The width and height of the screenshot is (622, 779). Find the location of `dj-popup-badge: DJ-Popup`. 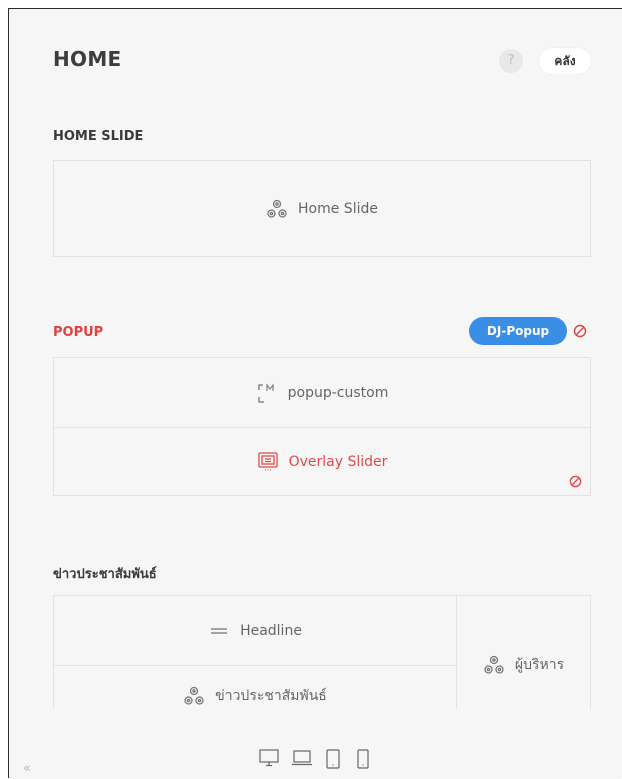

dj-popup-badge: DJ-Popup is located at coordinates (518, 331).